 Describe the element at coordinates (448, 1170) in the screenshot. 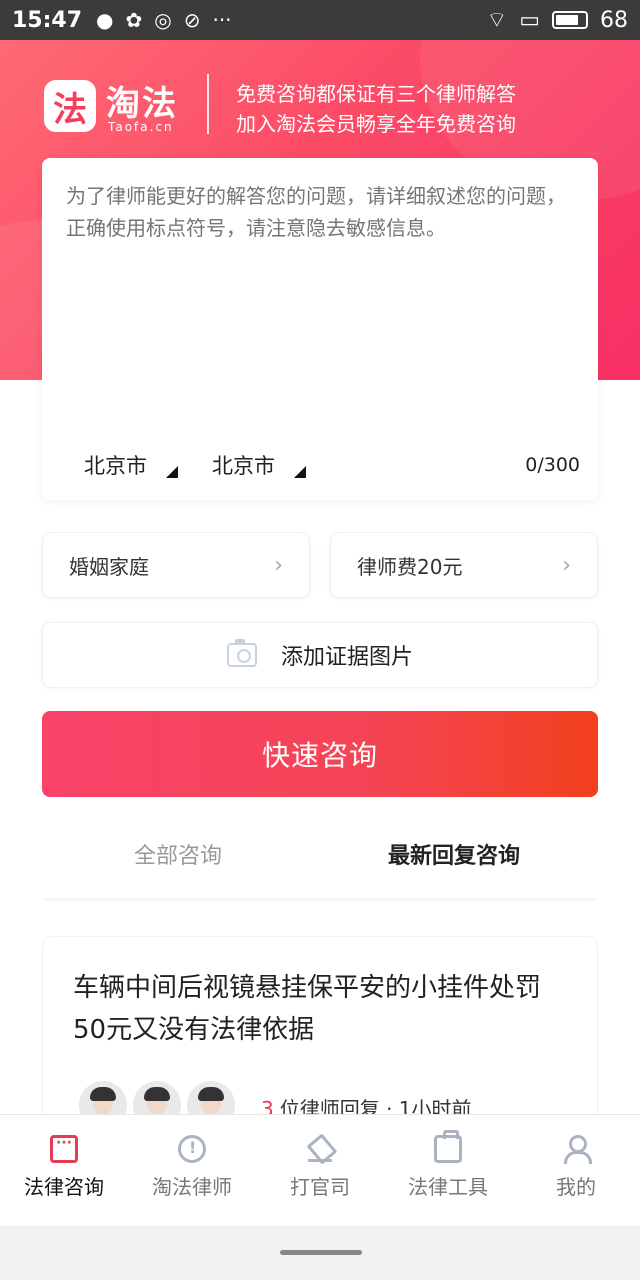

I see `nav-legal-tools: 法律工具` at that location.